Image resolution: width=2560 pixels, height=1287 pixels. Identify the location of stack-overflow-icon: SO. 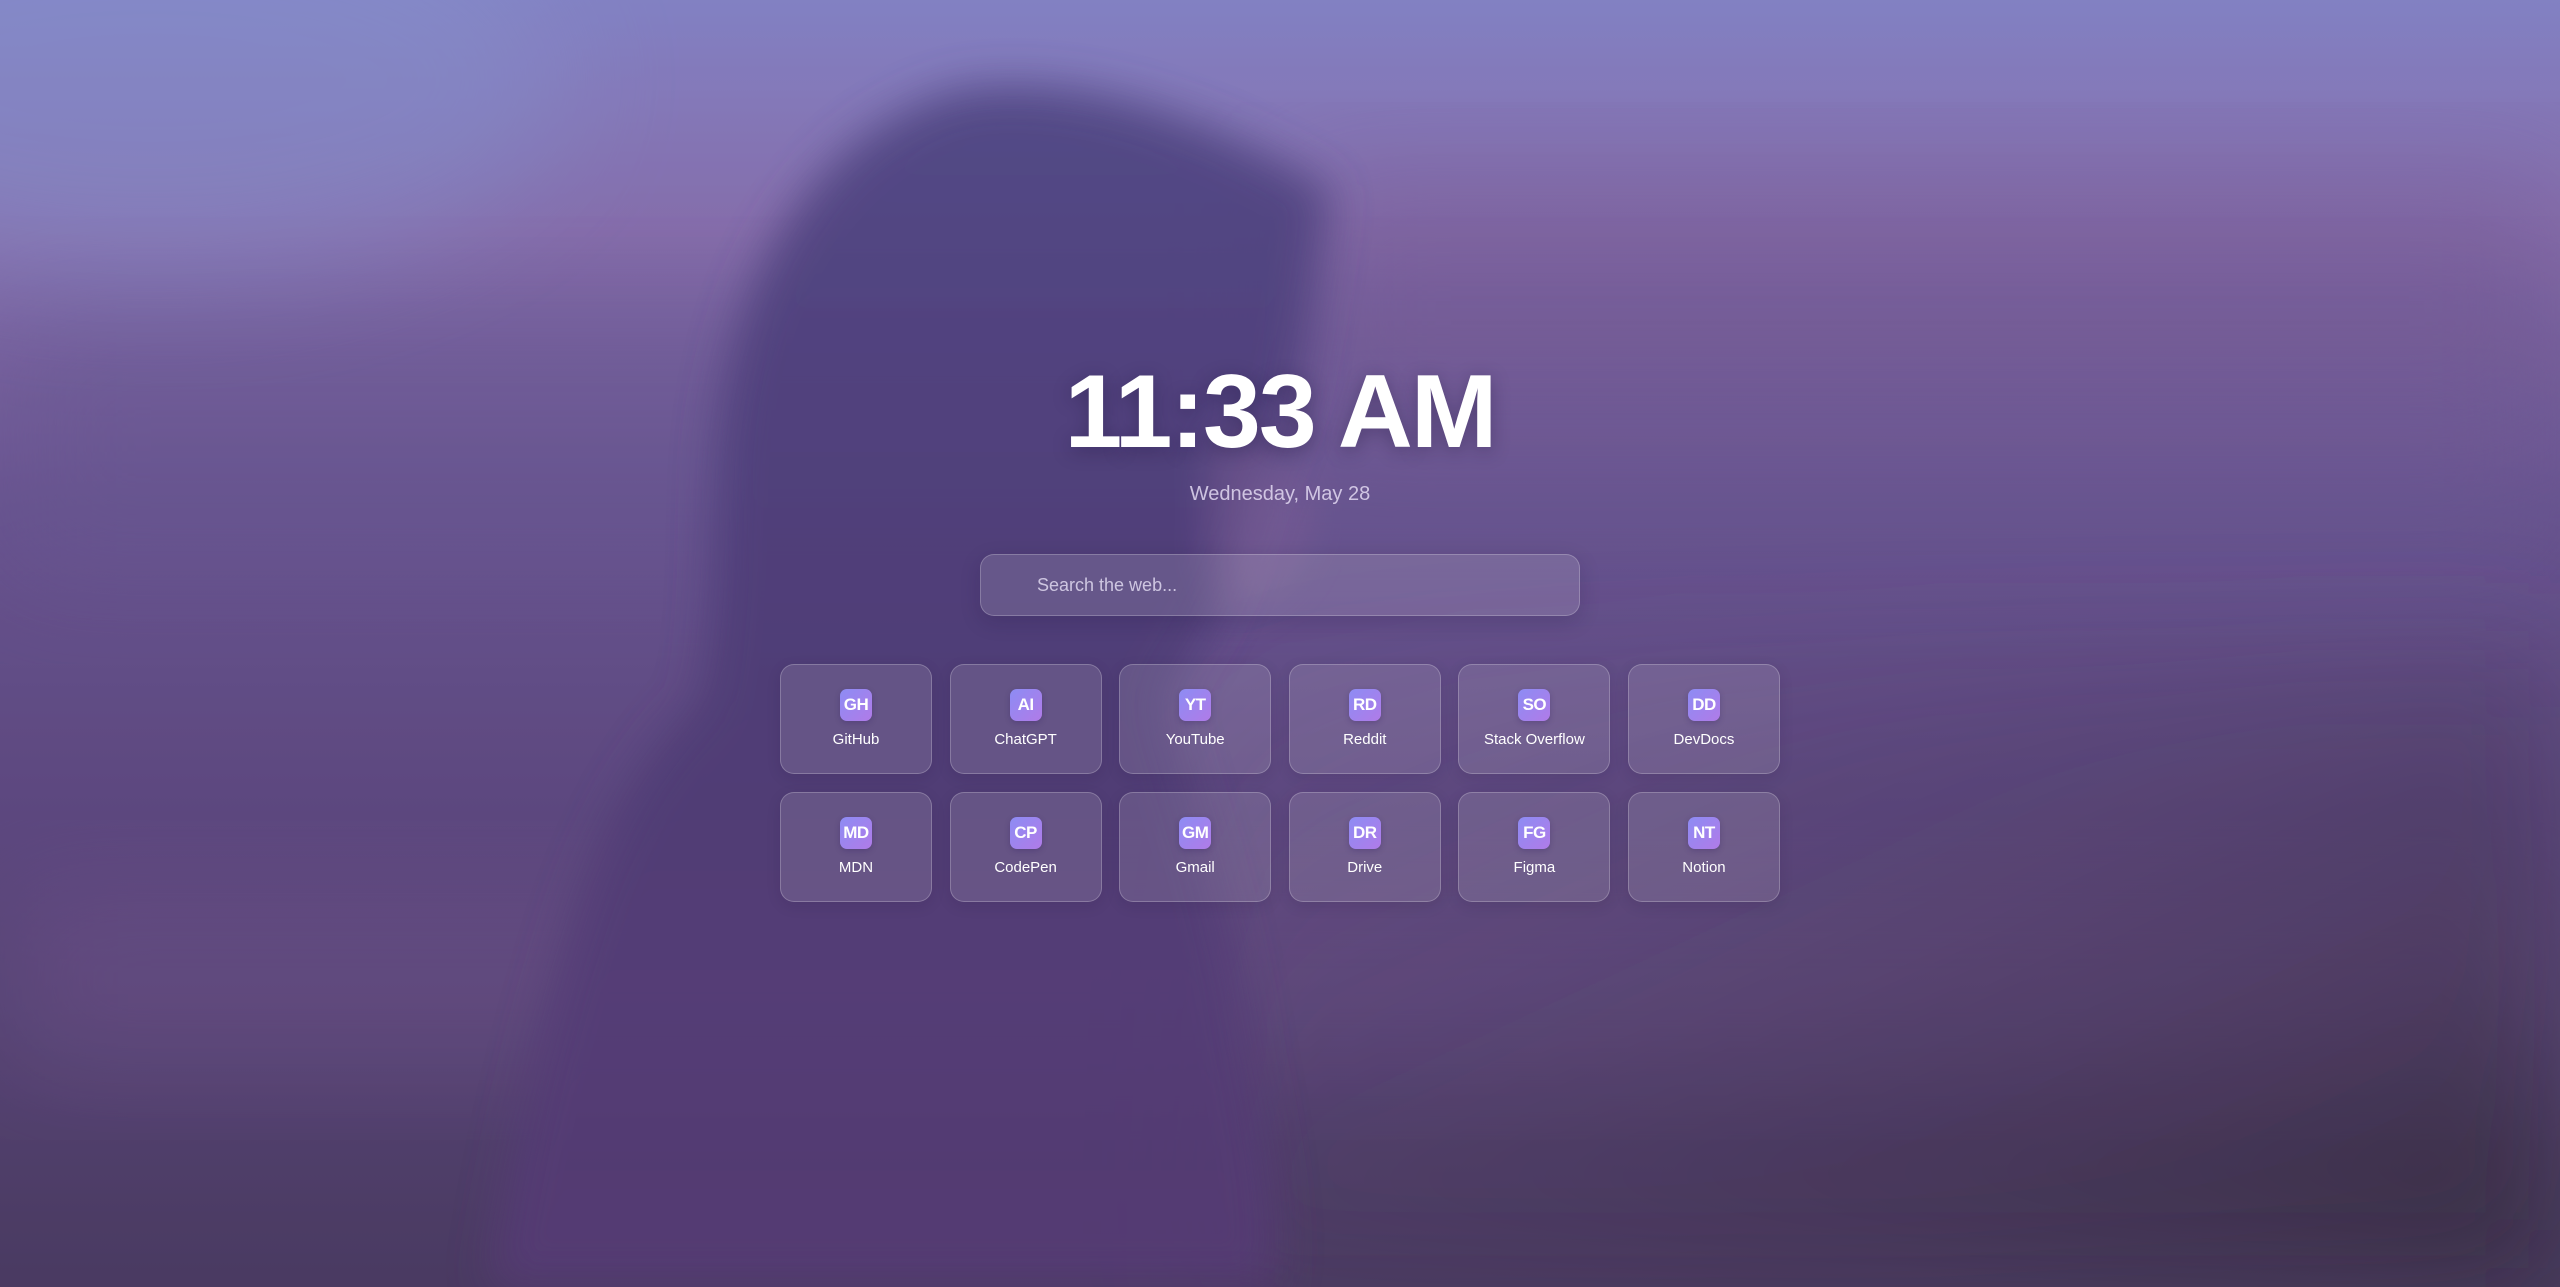
(1534, 705).